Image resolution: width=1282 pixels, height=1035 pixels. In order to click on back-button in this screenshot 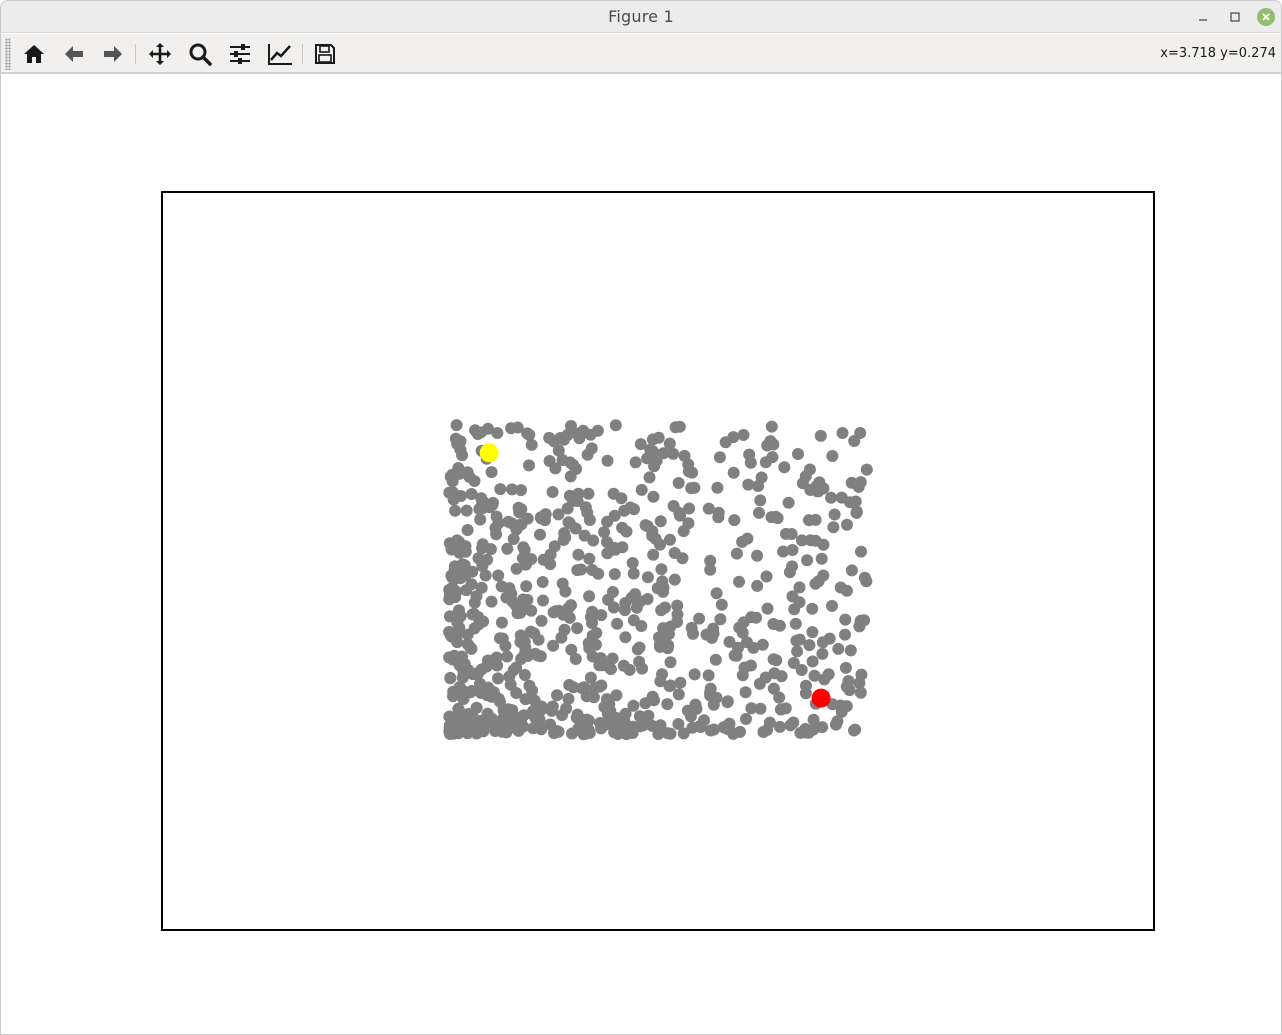, I will do `click(74, 54)`.